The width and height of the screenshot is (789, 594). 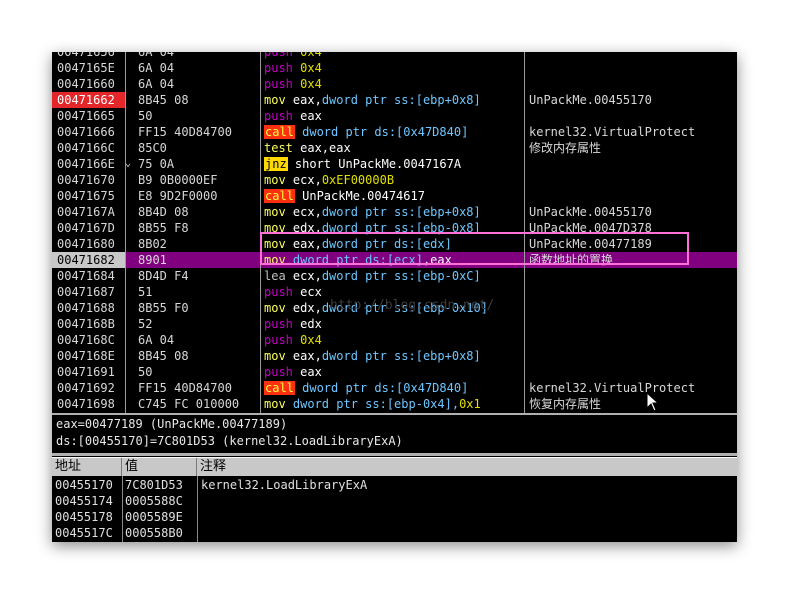 What do you see at coordinates (88, 84) in the screenshot?
I see `address-cell: 00471660` at bounding box center [88, 84].